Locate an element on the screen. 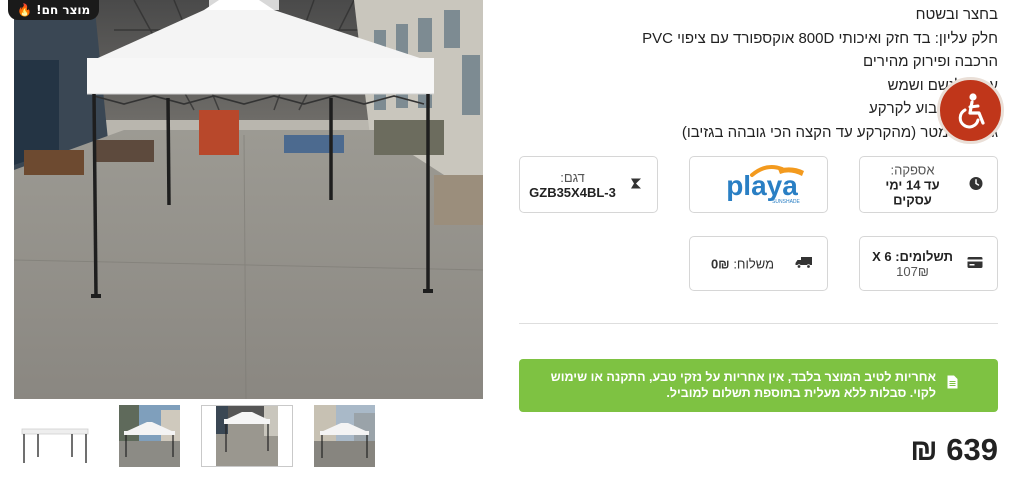 Image resolution: width=1014 pixels, height=480 pixels. thumb-tent-parking is located at coordinates (344, 436).